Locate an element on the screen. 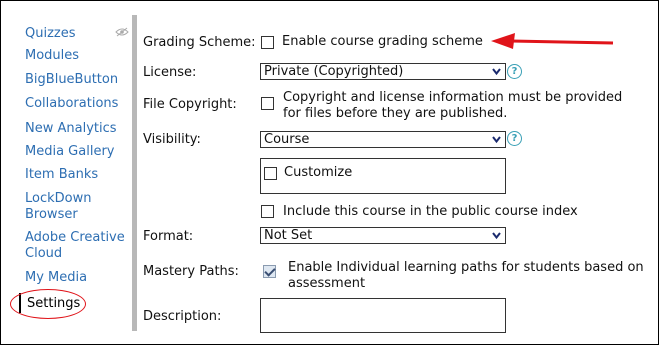 The height and width of the screenshot is (345, 659). grading-scheme-checkbox is located at coordinates (267, 42).